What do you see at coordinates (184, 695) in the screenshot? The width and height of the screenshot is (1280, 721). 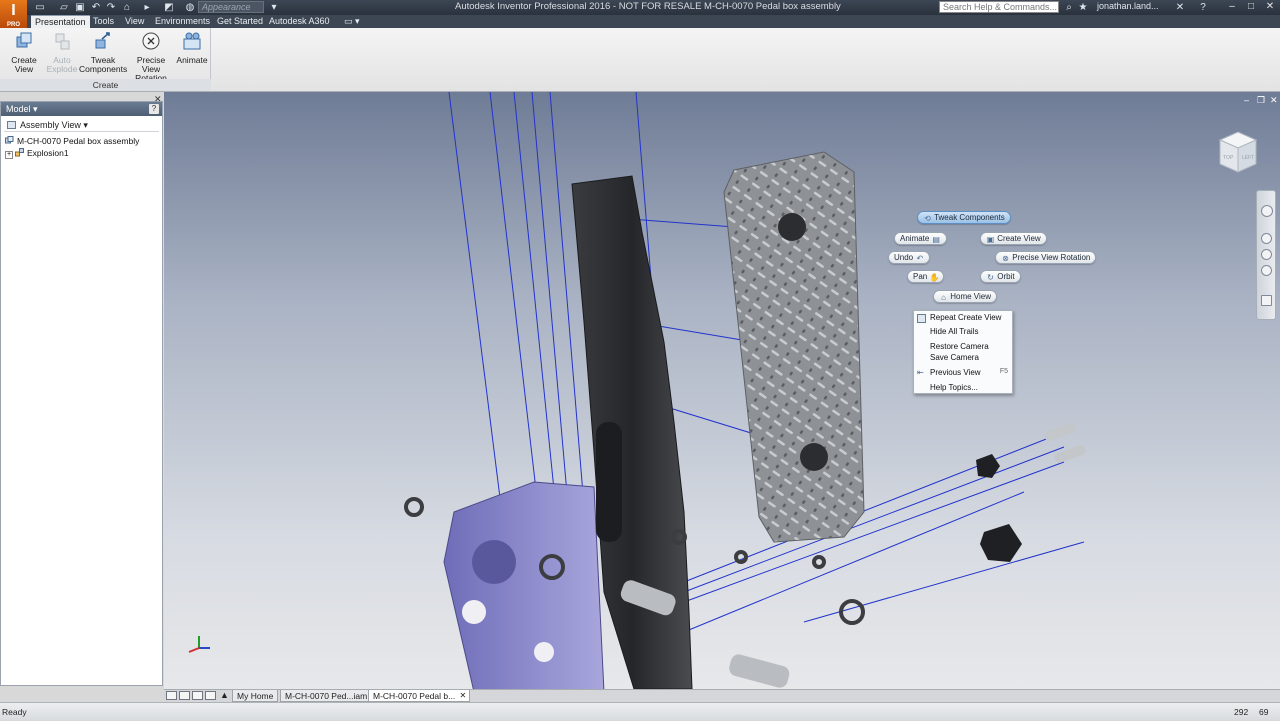 I see `cascade-icon` at bounding box center [184, 695].